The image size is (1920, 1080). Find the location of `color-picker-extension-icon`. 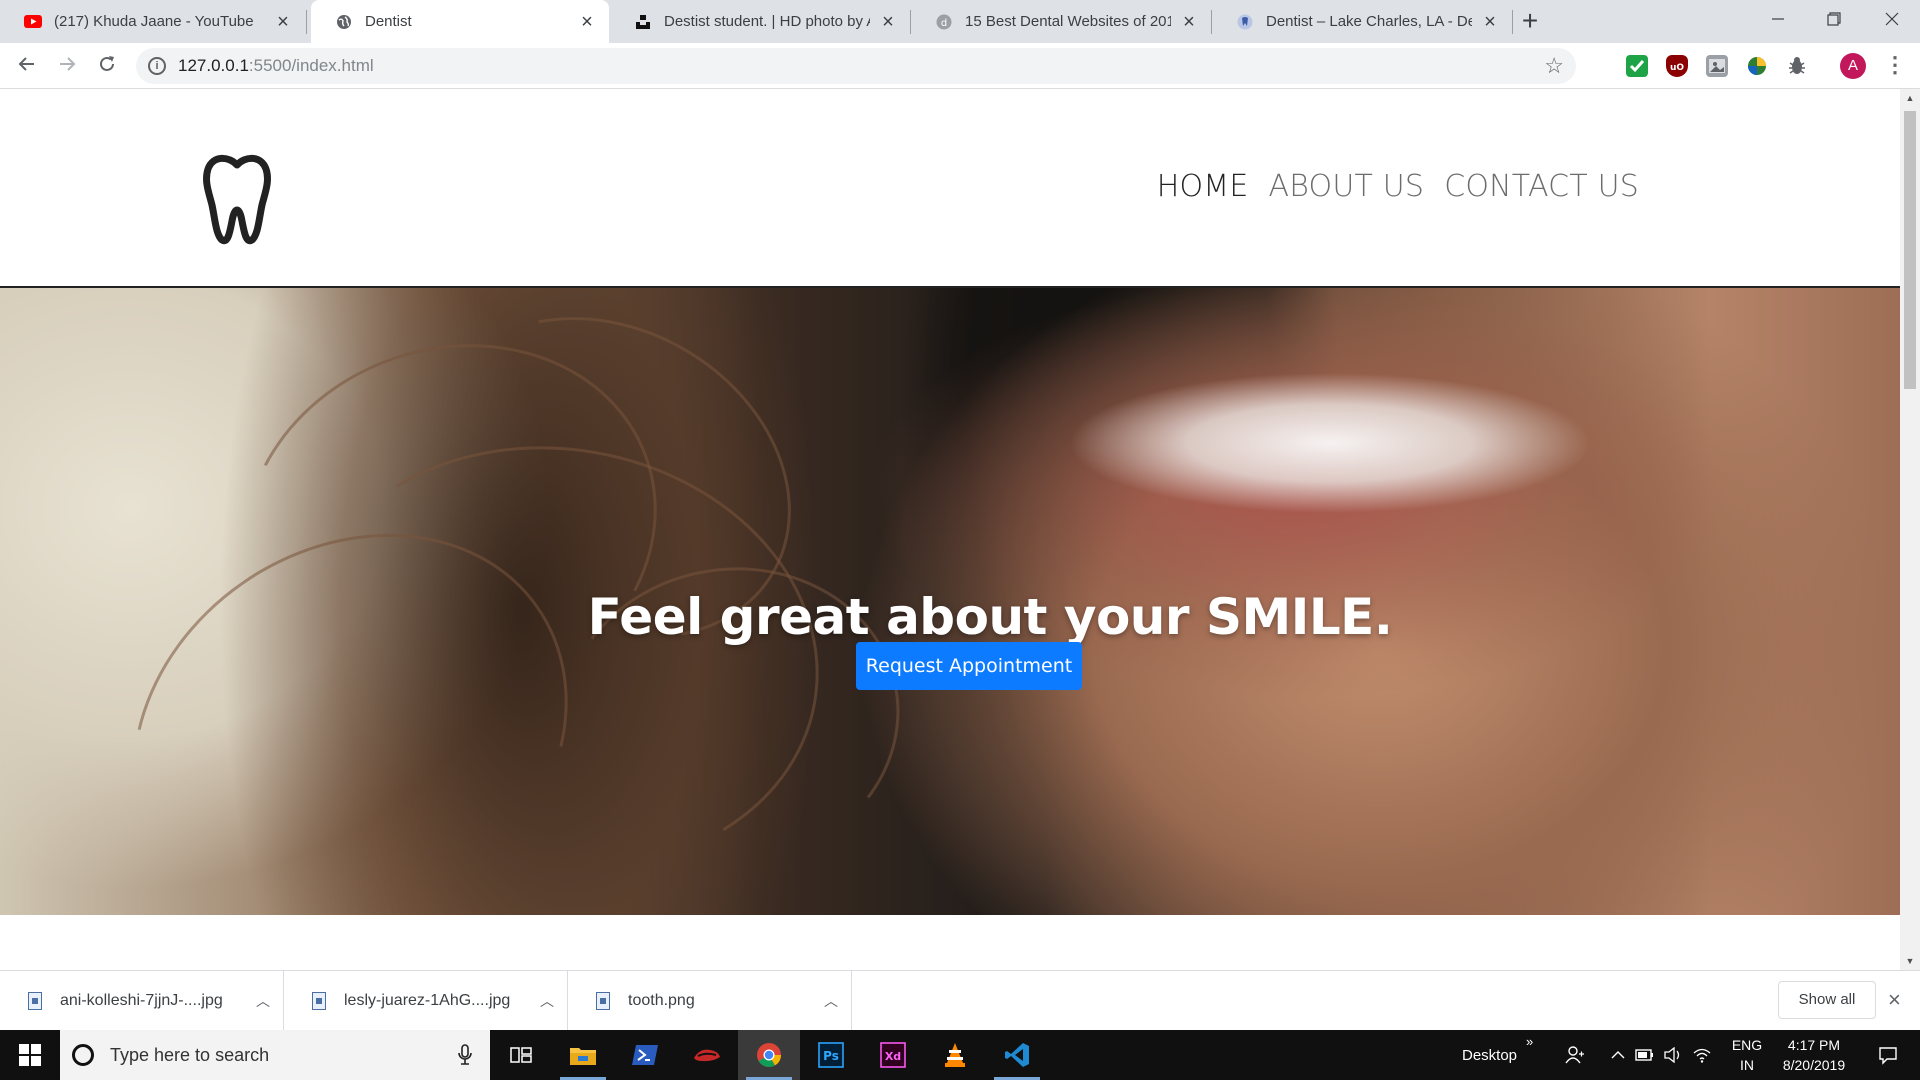

color-picker-extension-icon is located at coordinates (1757, 66).